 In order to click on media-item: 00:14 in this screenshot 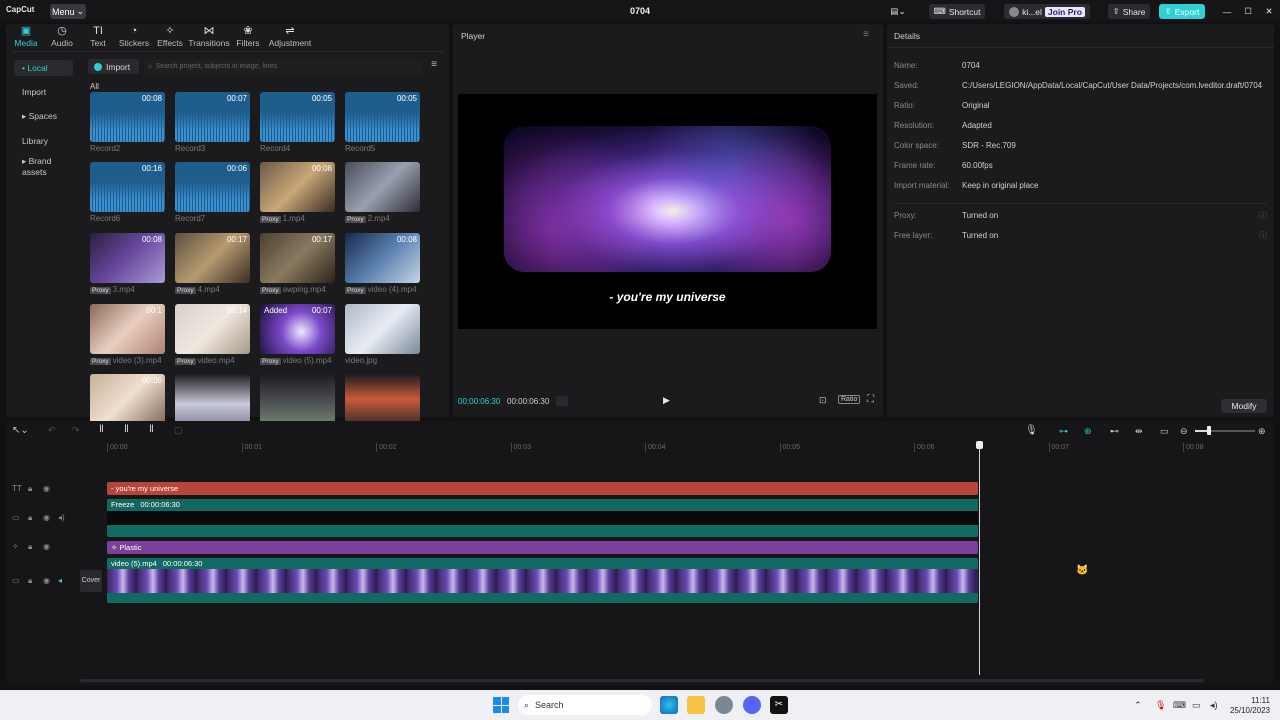, I will do `click(212, 329)`.